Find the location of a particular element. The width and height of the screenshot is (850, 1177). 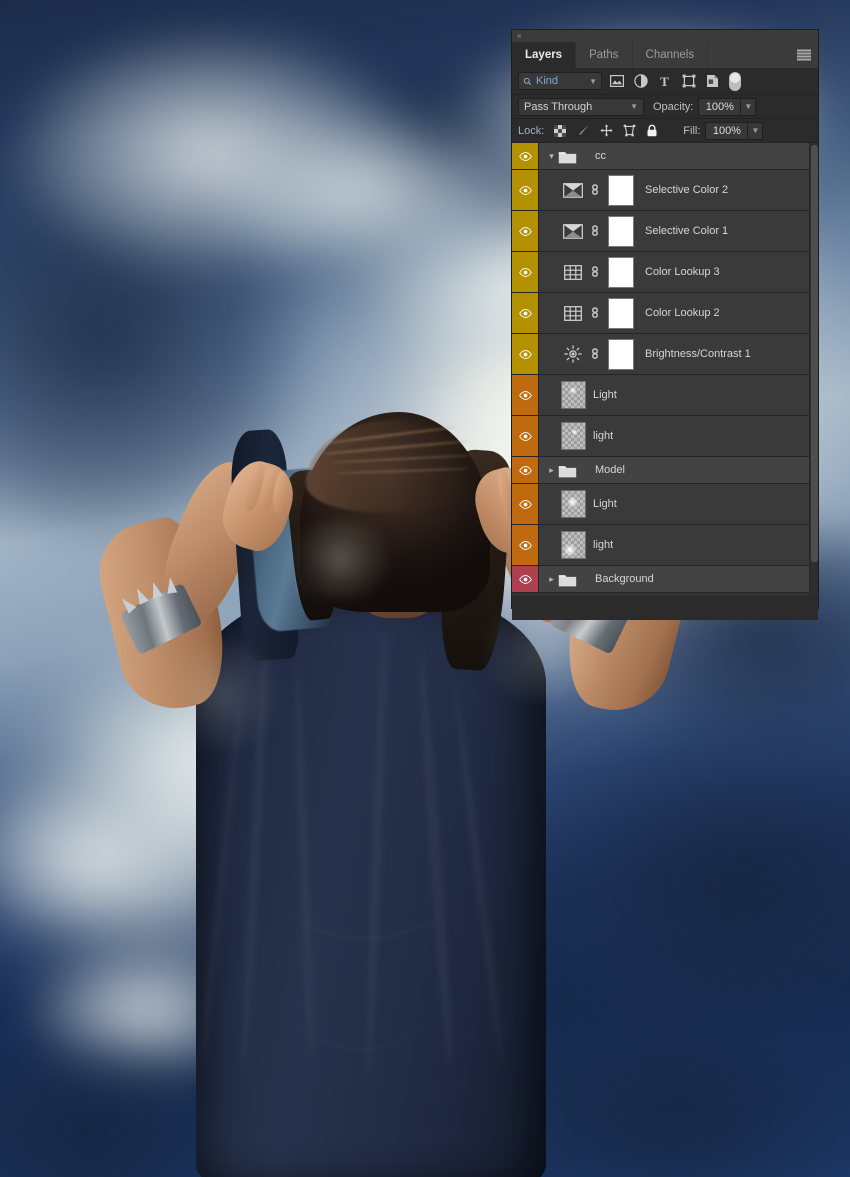

lock-artboard-nesting-icon is located at coordinates (629, 131).